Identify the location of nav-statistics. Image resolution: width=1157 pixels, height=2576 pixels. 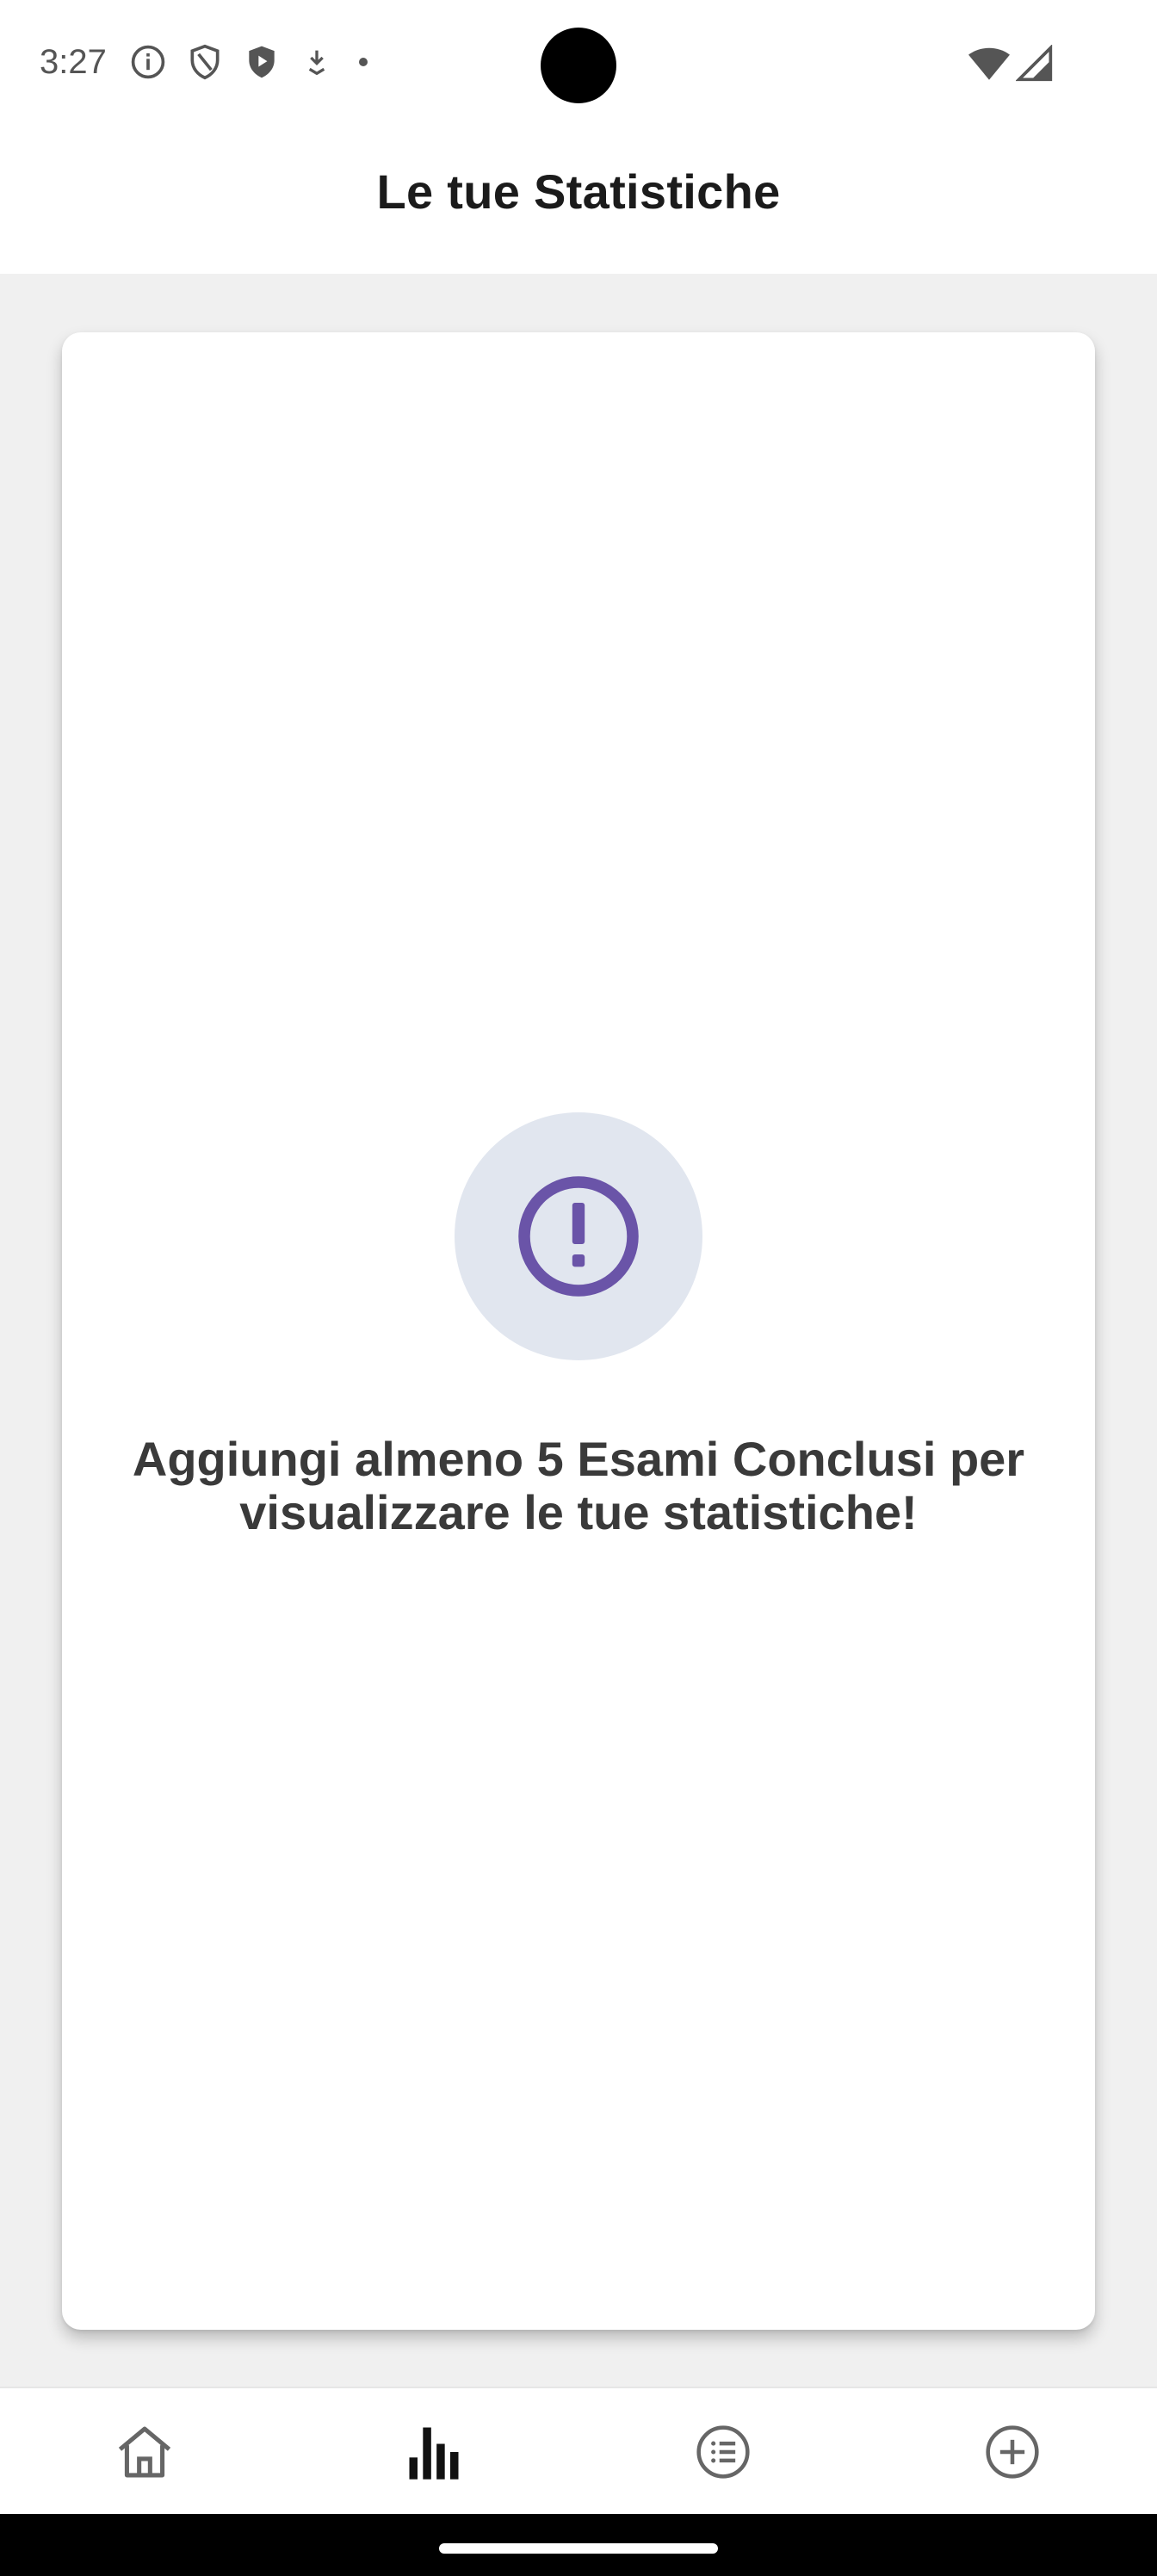
(433, 2452).